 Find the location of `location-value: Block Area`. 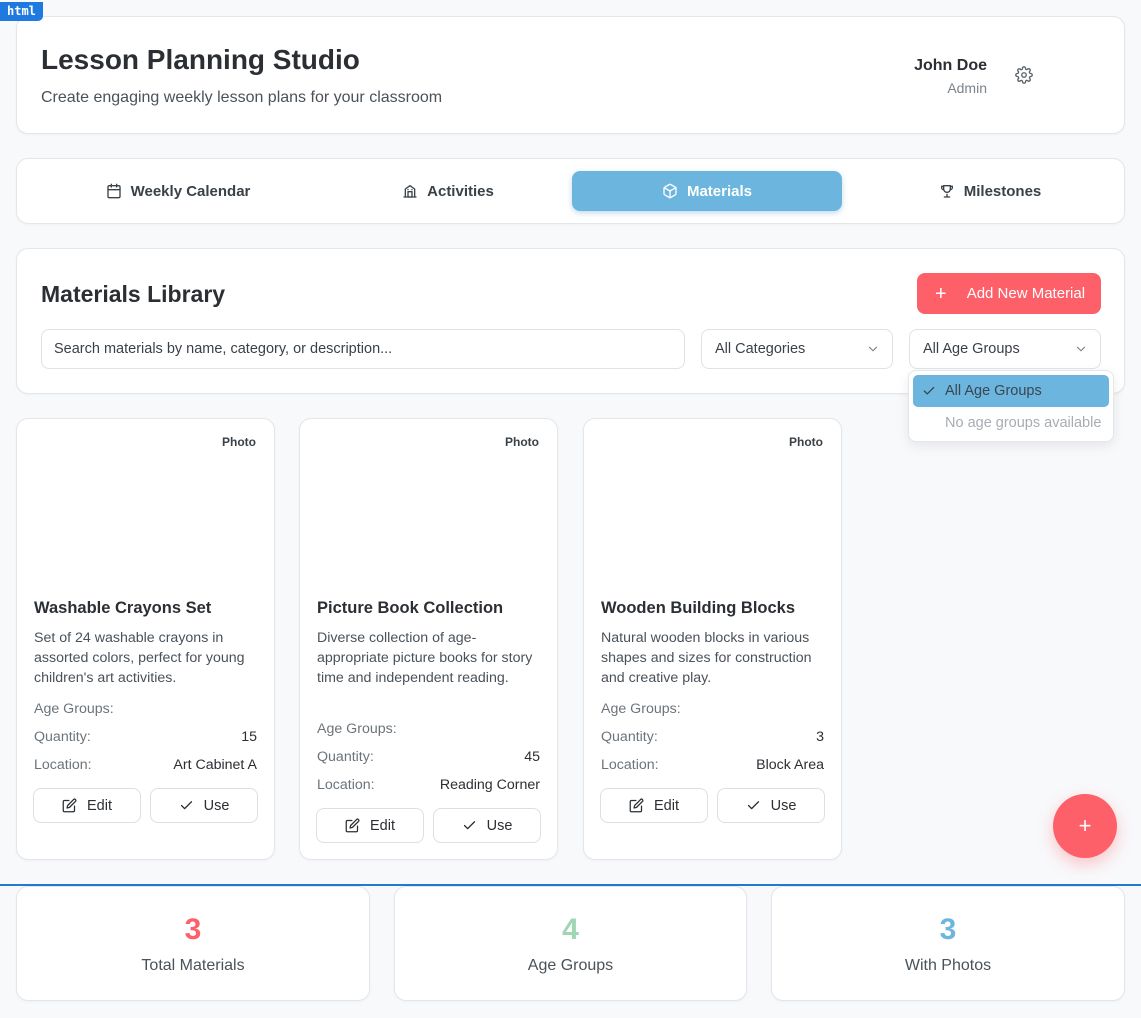

location-value: Block Area is located at coordinates (790, 765).